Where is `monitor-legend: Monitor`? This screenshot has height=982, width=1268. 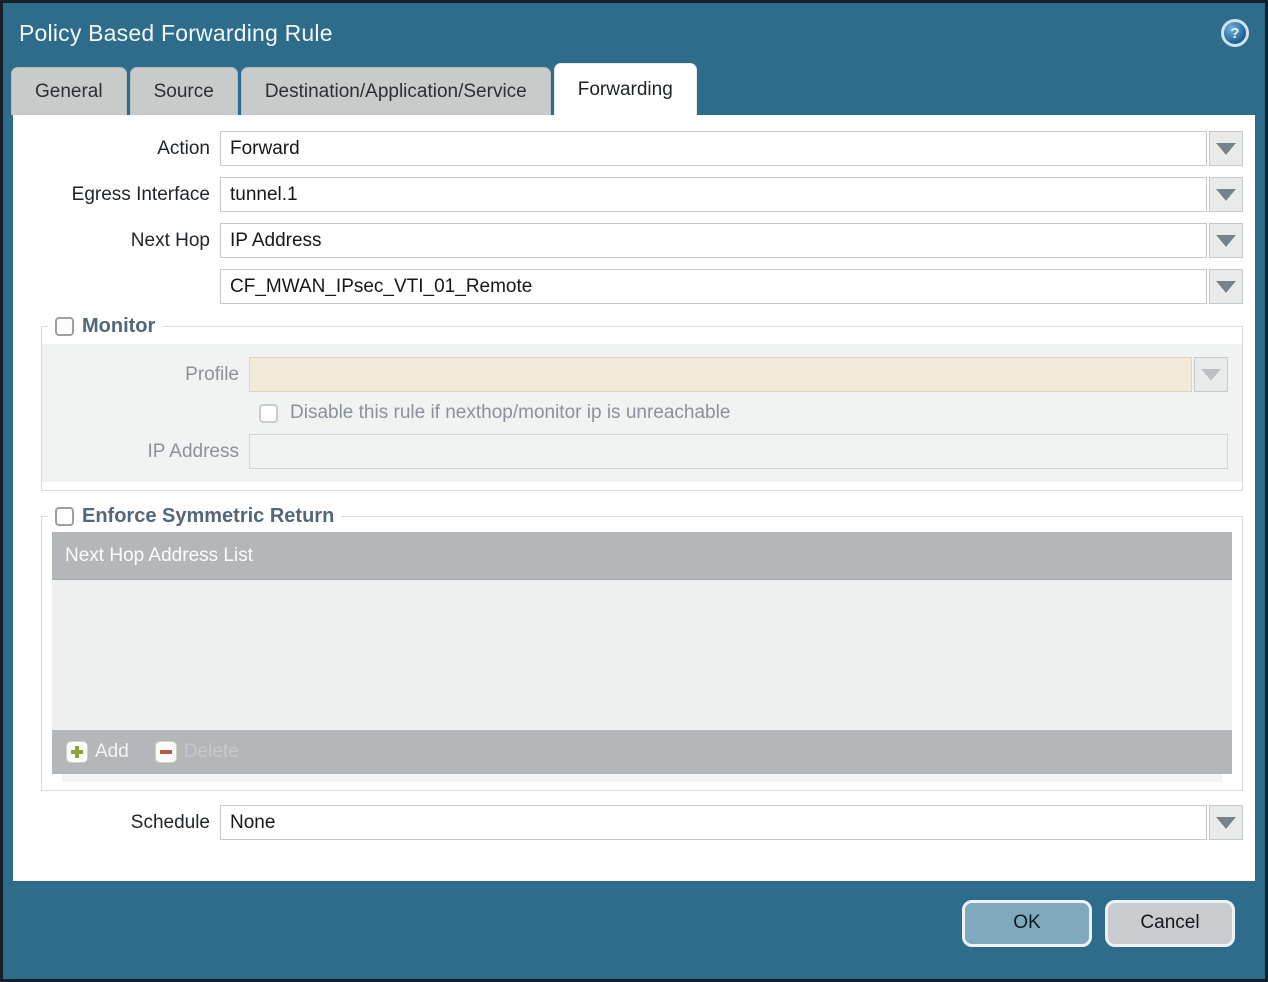 monitor-legend: Monitor is located at coordinates (105, 326).